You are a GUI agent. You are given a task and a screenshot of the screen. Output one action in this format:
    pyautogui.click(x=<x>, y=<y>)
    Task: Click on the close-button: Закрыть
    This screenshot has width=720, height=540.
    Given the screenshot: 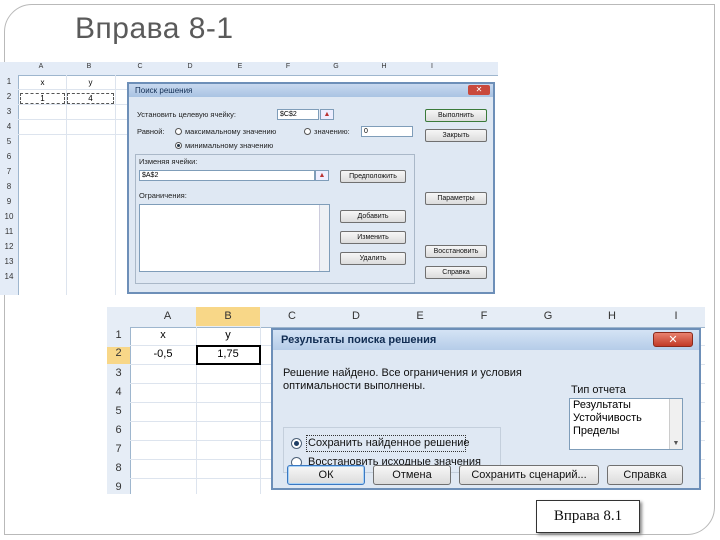 What is the action you would take?
    pyautogui.click(x=456, y=135)
    